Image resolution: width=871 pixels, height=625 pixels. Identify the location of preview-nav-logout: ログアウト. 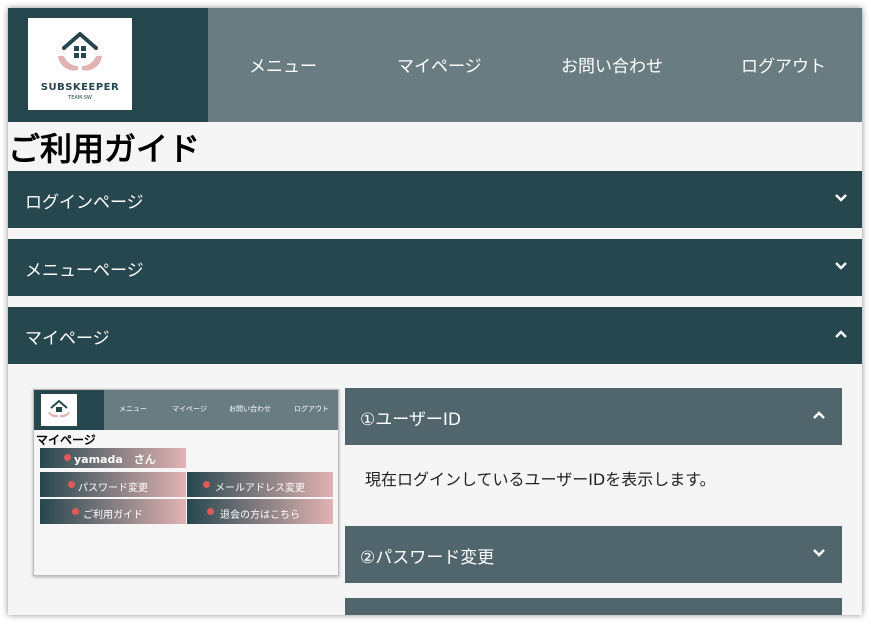
(311, 409).